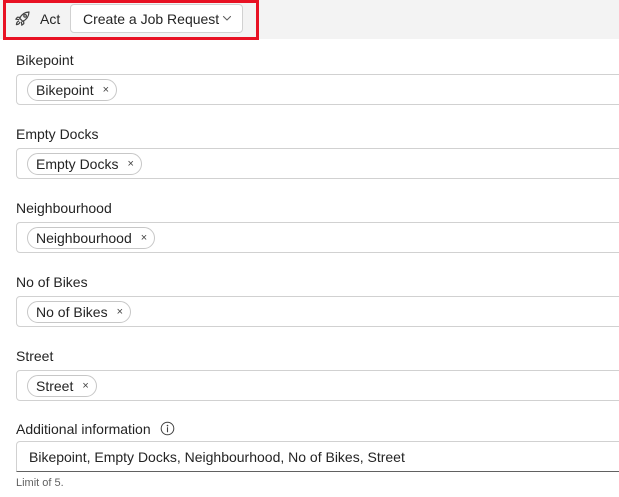 The width and height of the screenshot is (619, 497). Describe the element at coordinates (45, 60) in the screenshot. I see `bikepoint-label: Bikepoint` at that location.